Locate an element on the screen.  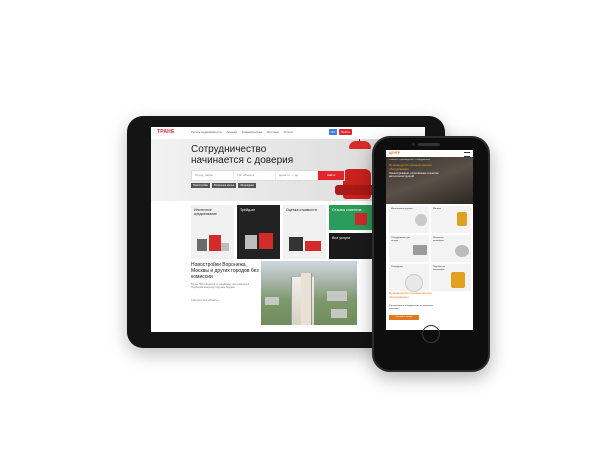
tile-installation: Монтаж is located at coordinates (451, 219).